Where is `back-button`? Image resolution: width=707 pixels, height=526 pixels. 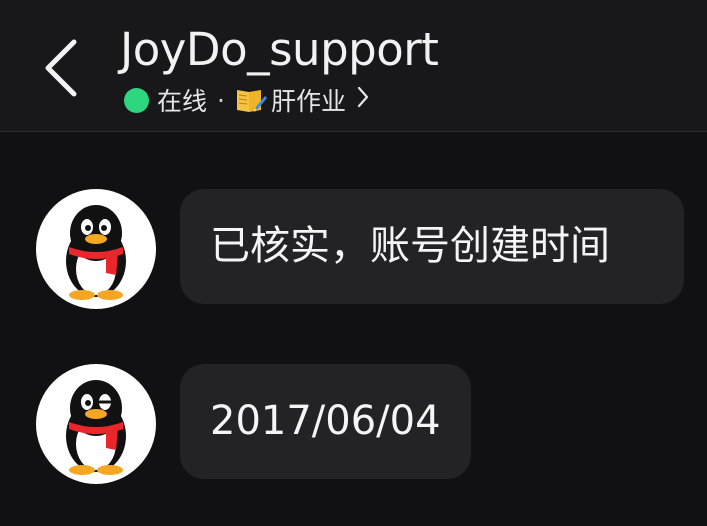 back-button is located at coordinates (62, 68).